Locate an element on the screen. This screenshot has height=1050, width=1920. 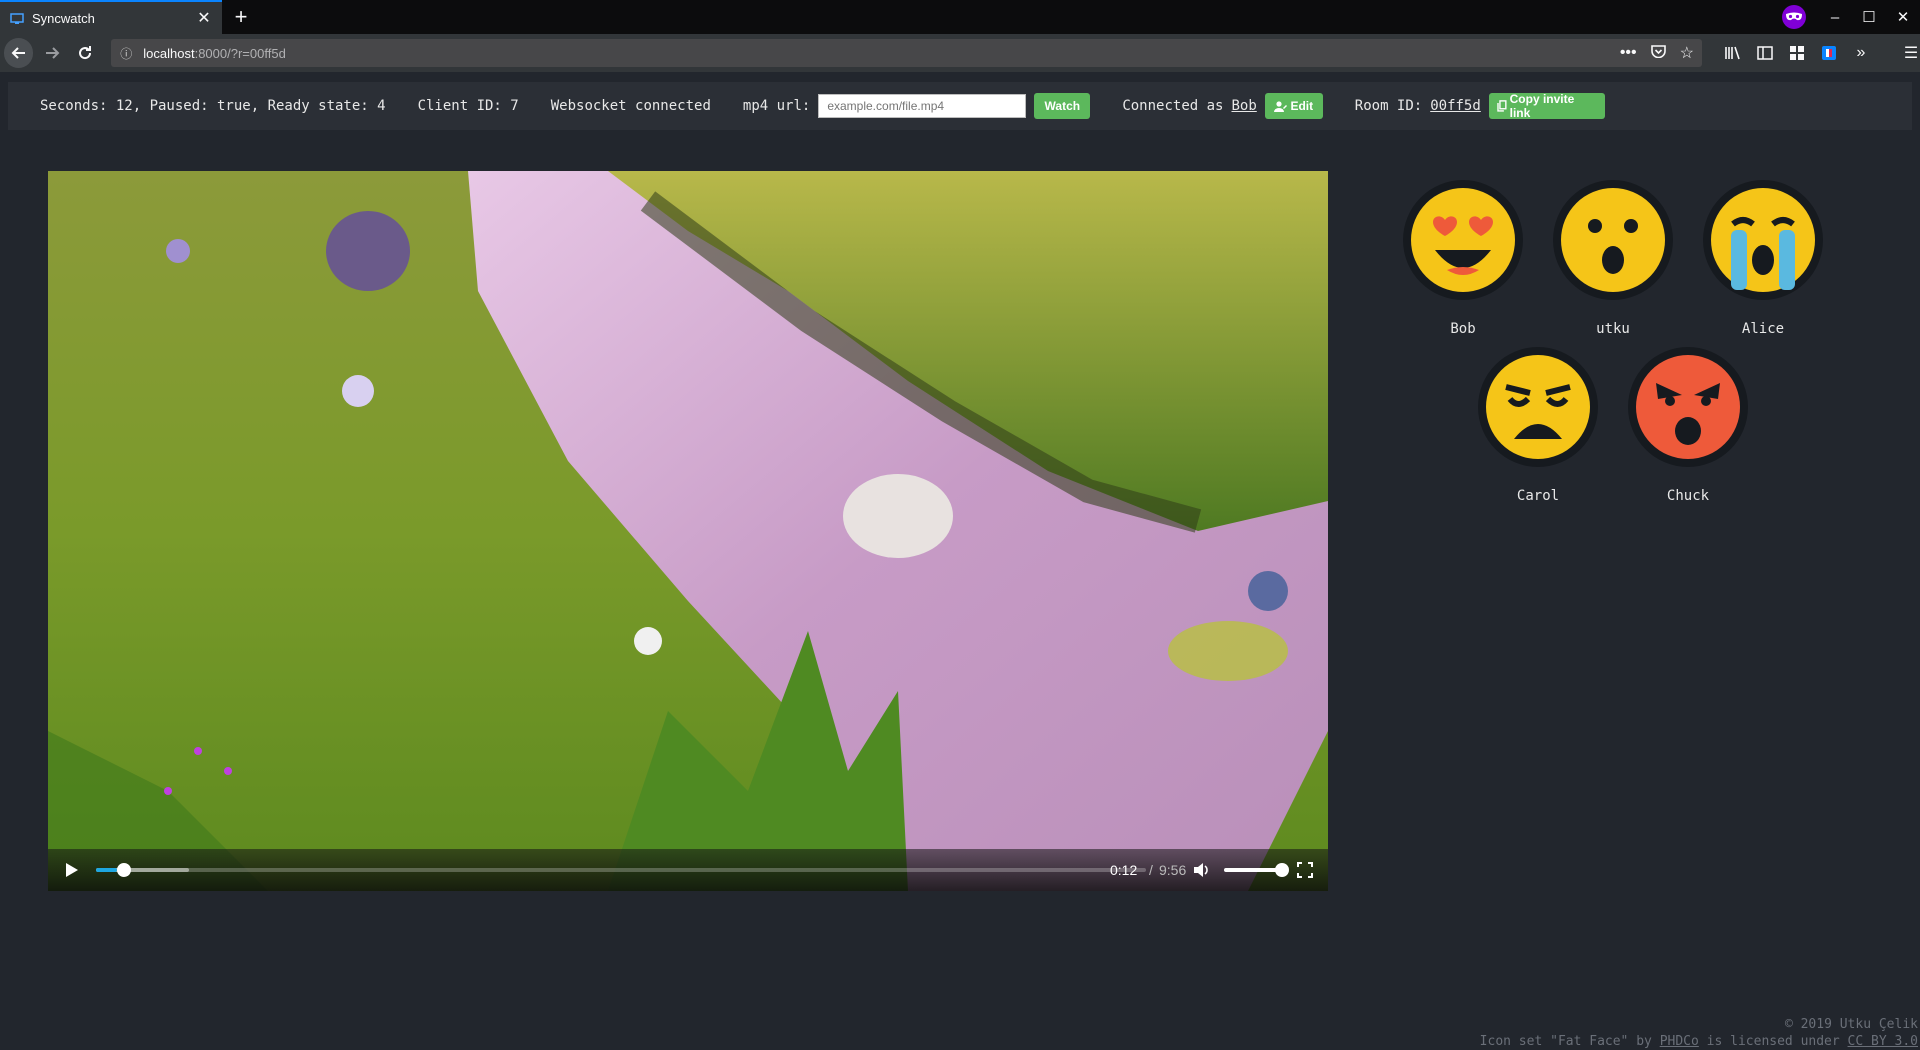
volume-slider is located at coordinates (1256, 870).